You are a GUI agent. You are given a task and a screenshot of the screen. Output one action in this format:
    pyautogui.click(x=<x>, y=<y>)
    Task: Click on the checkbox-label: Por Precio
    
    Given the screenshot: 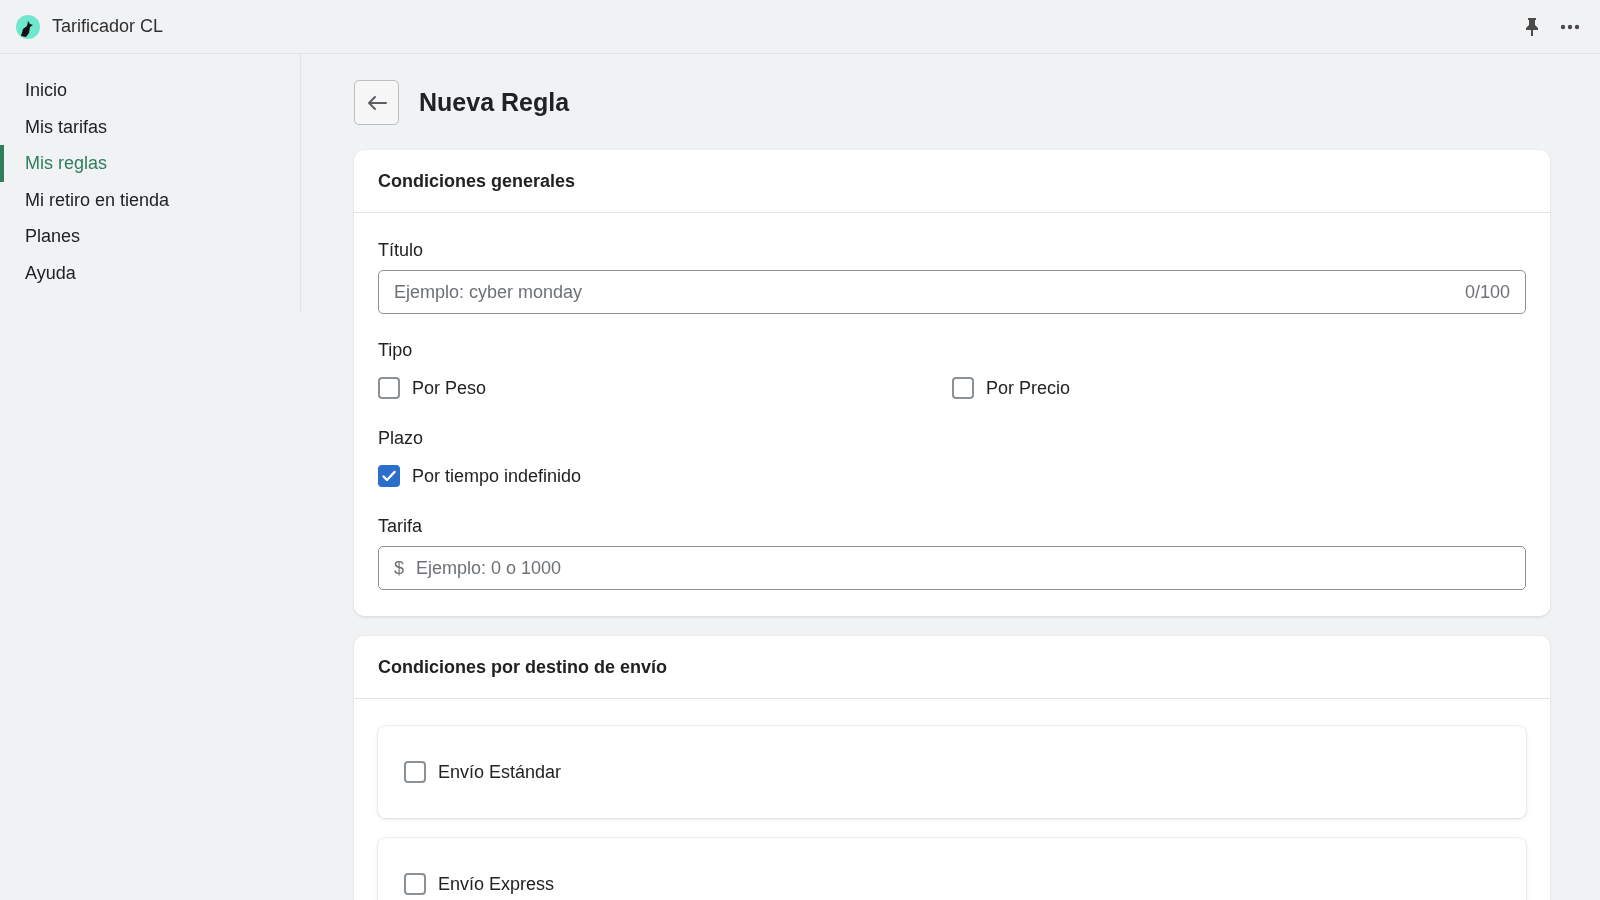 What is the action you would take?
    pyautogui.click(x=1028, y=388)
    